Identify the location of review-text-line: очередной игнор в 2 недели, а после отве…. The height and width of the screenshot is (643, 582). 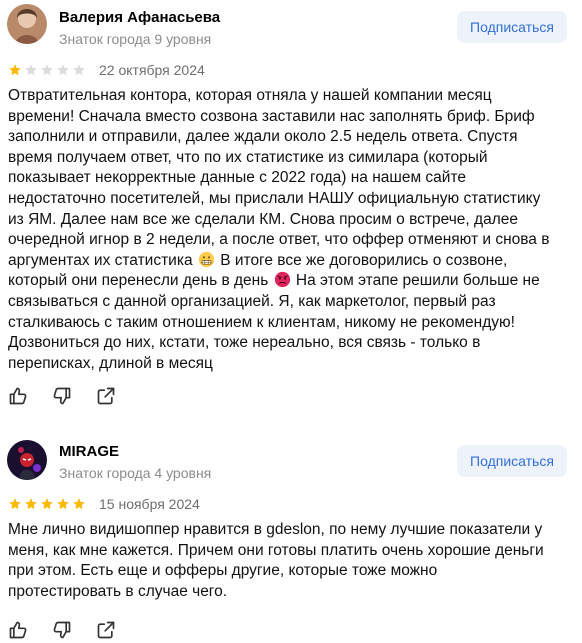
(279, 240).